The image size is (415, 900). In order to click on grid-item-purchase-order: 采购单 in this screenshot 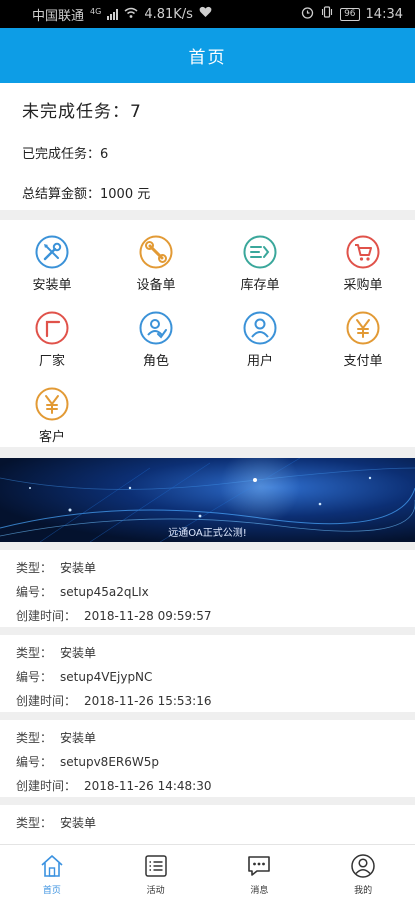, I will do `click(363, 256)`.